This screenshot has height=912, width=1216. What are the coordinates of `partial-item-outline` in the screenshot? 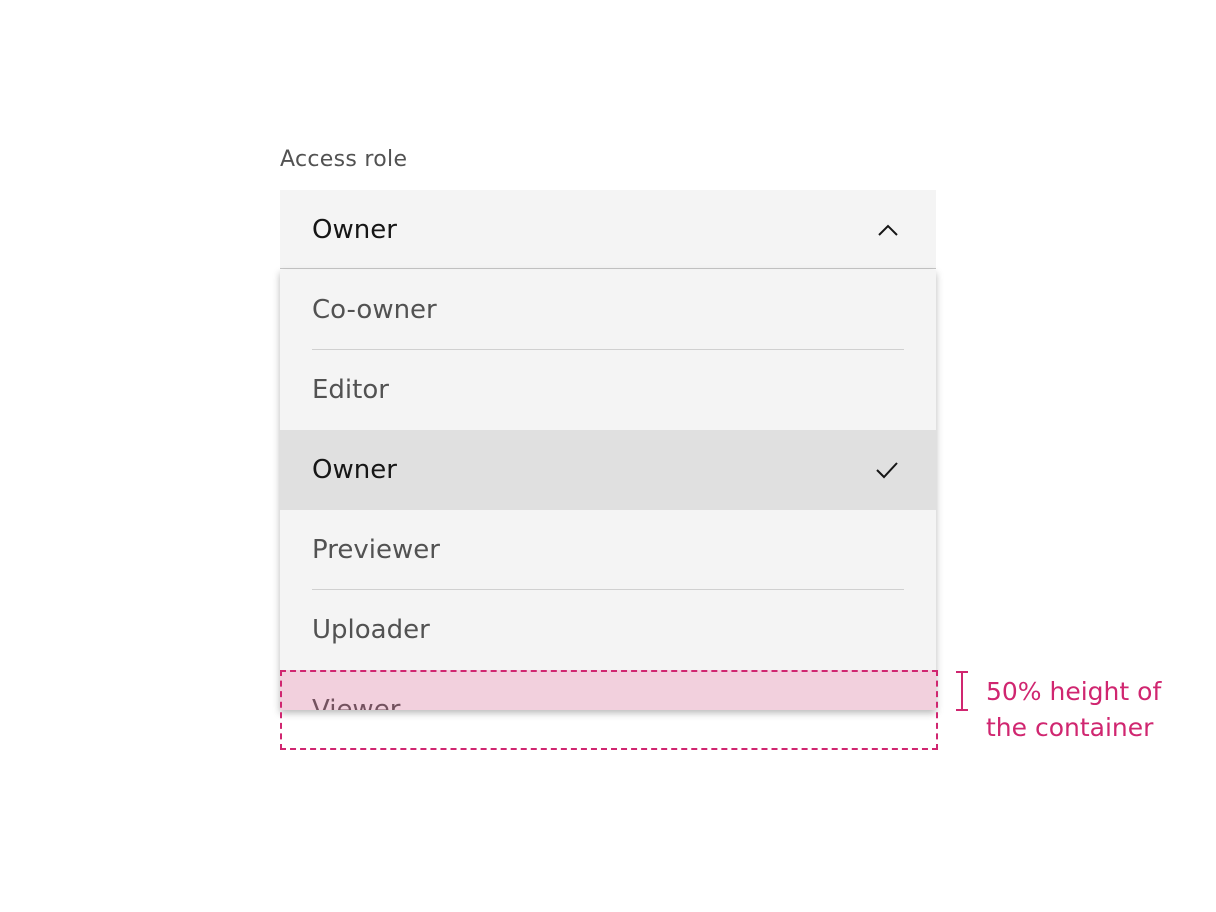 It's located at (609, 710).